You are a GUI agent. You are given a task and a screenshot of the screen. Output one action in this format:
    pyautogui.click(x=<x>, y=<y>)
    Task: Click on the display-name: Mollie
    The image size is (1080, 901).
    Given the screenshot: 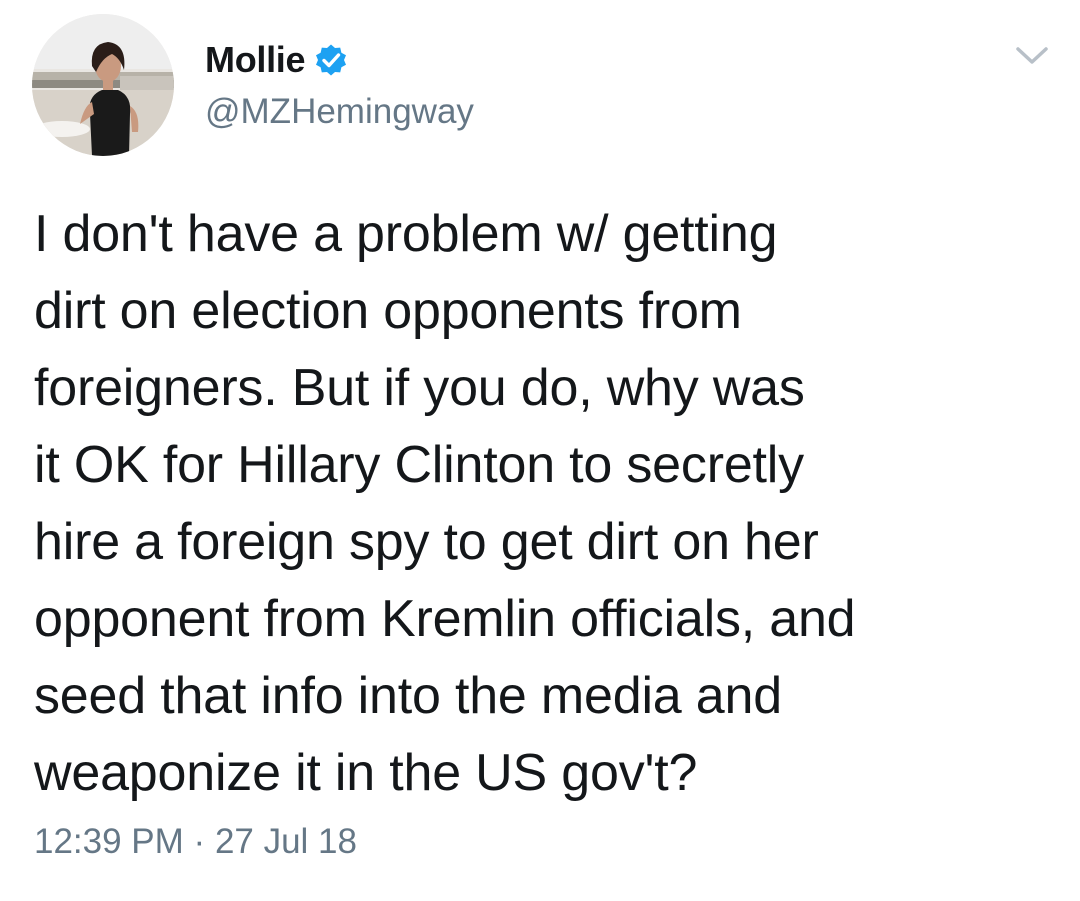 What is the action you would take?
    pyautogui.click(x=255, y=60)
    